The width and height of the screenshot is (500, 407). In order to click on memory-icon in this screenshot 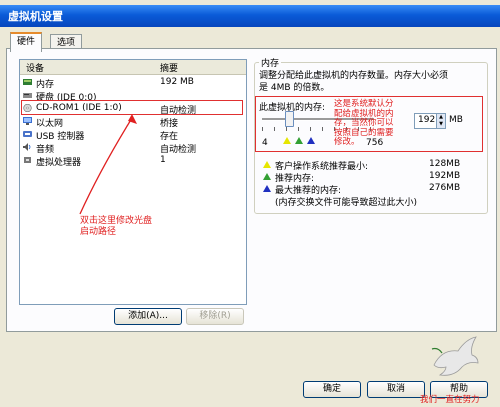, I will do `click(27, 82)`.